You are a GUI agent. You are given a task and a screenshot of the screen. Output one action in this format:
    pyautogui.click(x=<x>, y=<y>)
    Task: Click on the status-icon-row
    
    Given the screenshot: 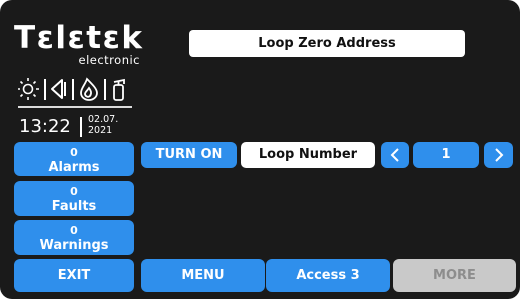 What is the action you would take?
    pyautogui.click(x=77, y=90)
    